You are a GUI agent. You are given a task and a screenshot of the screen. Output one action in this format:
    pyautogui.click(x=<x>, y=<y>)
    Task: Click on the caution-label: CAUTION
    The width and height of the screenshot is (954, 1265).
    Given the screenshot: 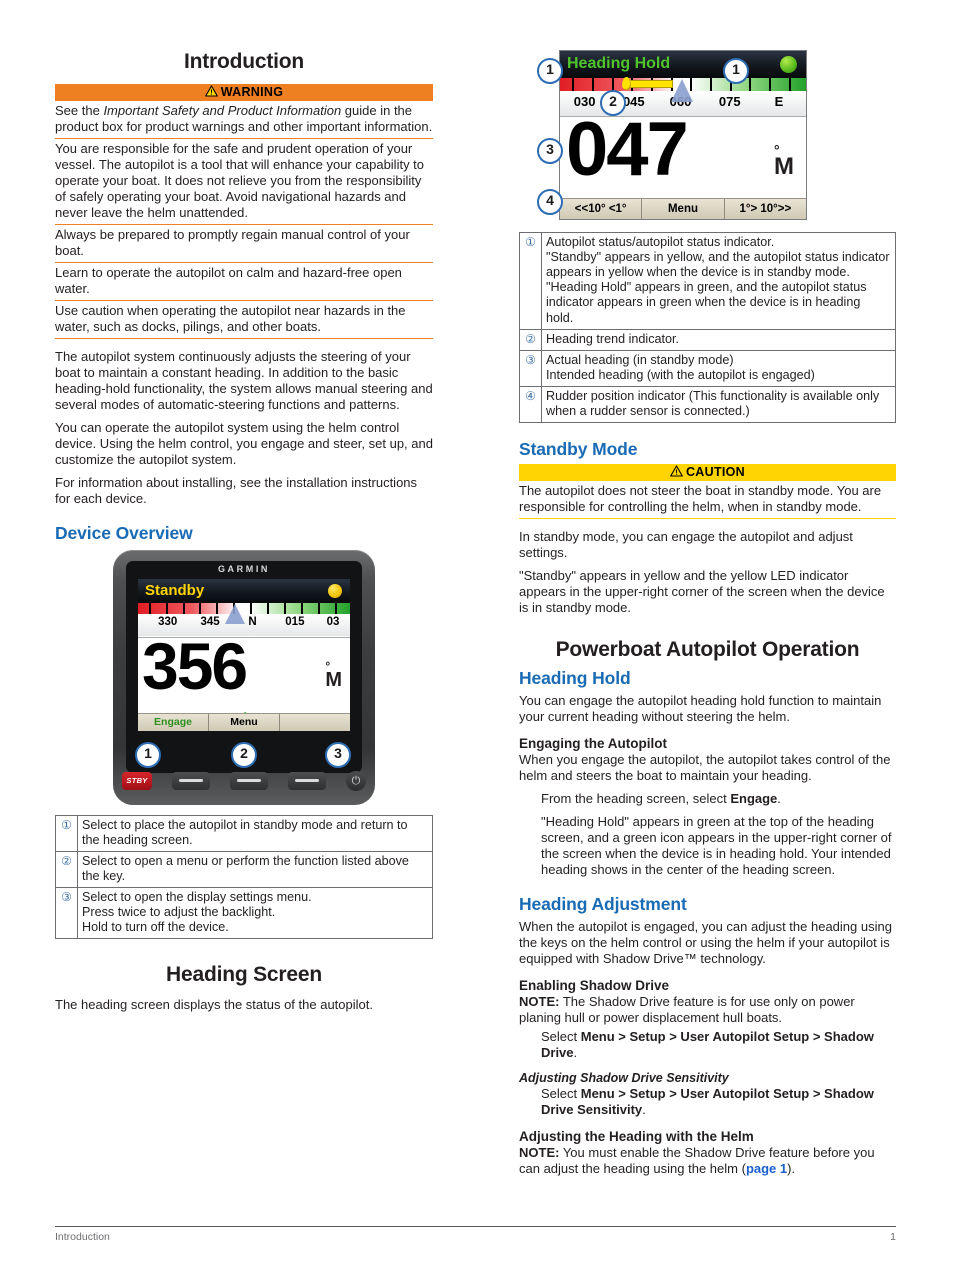 What is the action you would take?
    pyautogui.click(x=715, y=472)
    